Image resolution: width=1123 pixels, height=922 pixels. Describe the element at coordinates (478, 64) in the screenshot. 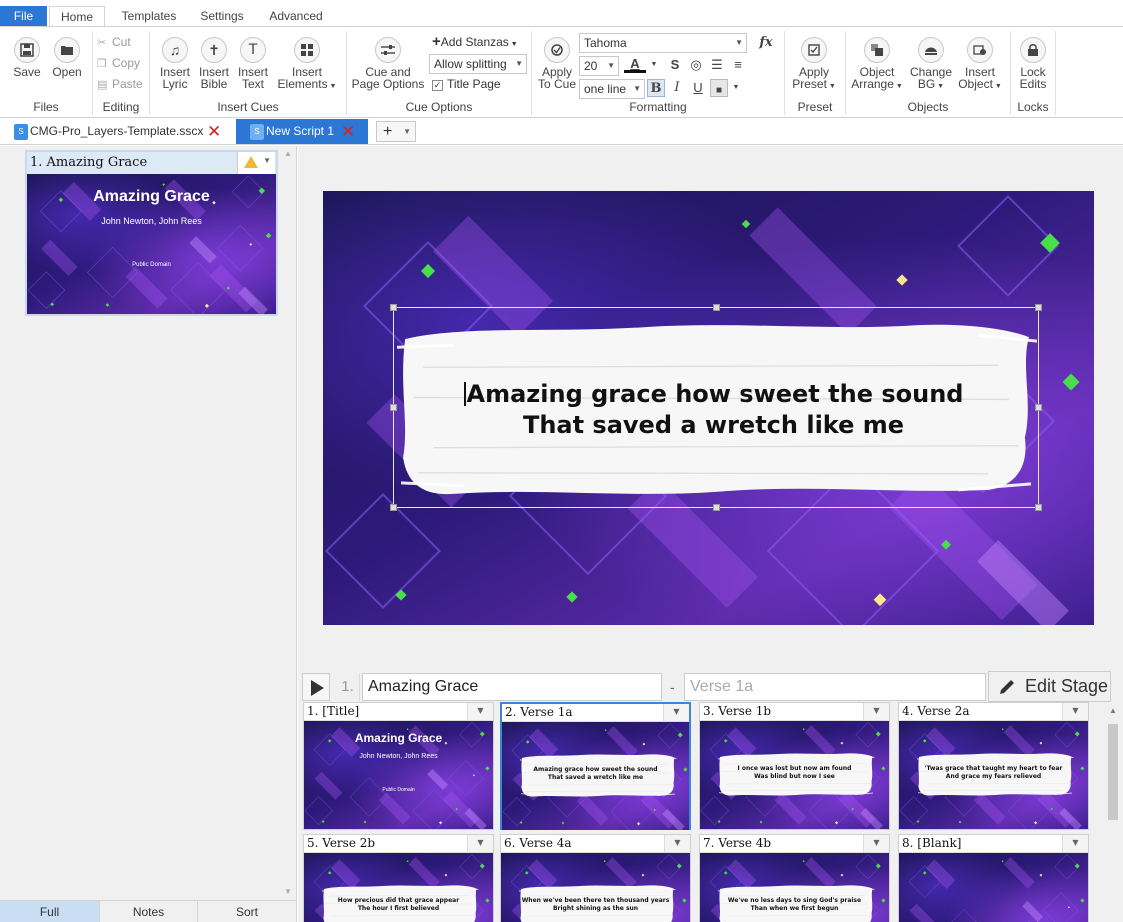

I see `split-mode-select: Allow splitting ▼` at that location.